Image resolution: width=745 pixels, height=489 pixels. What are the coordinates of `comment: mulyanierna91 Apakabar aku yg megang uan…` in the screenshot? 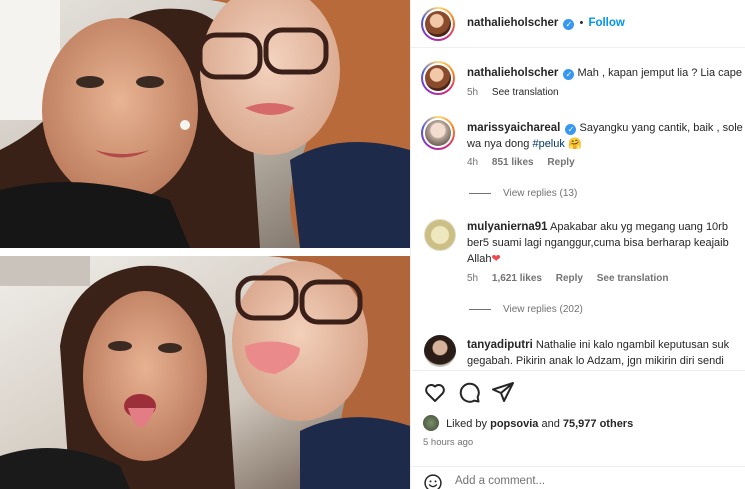 It's located at (606, 227).